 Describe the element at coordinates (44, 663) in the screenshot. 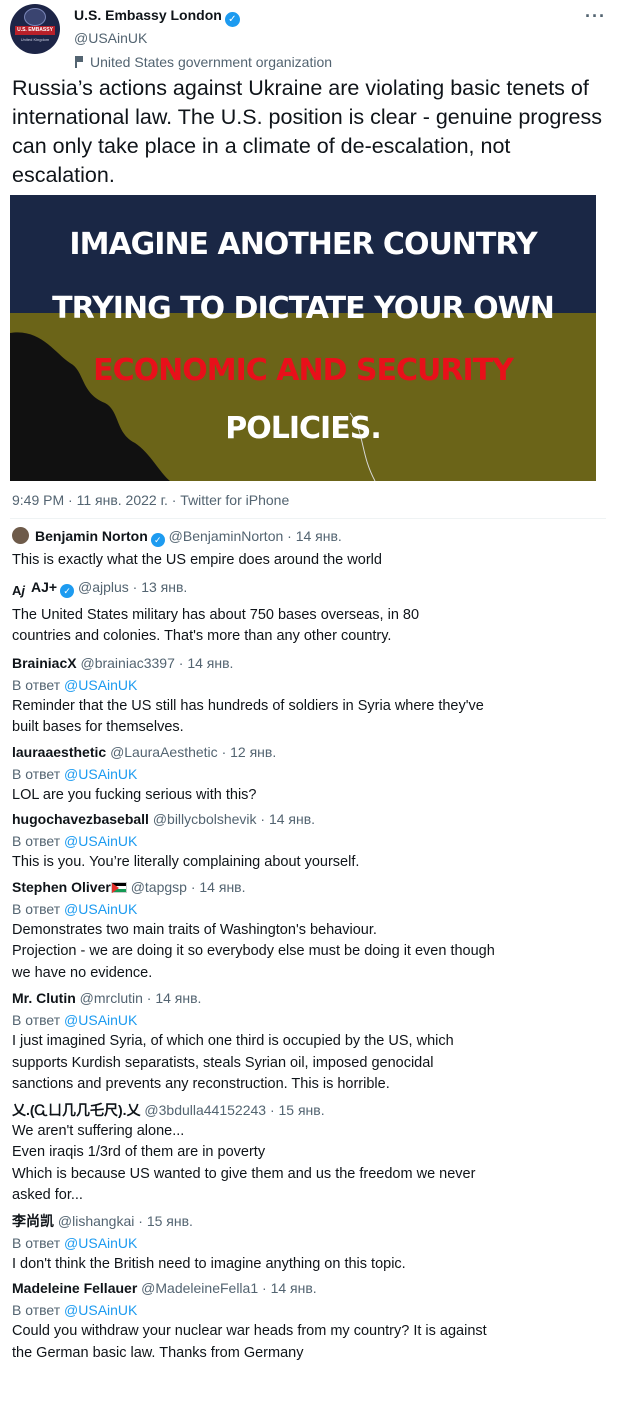

I see `reply-author-name: BrainiacX` at that location.